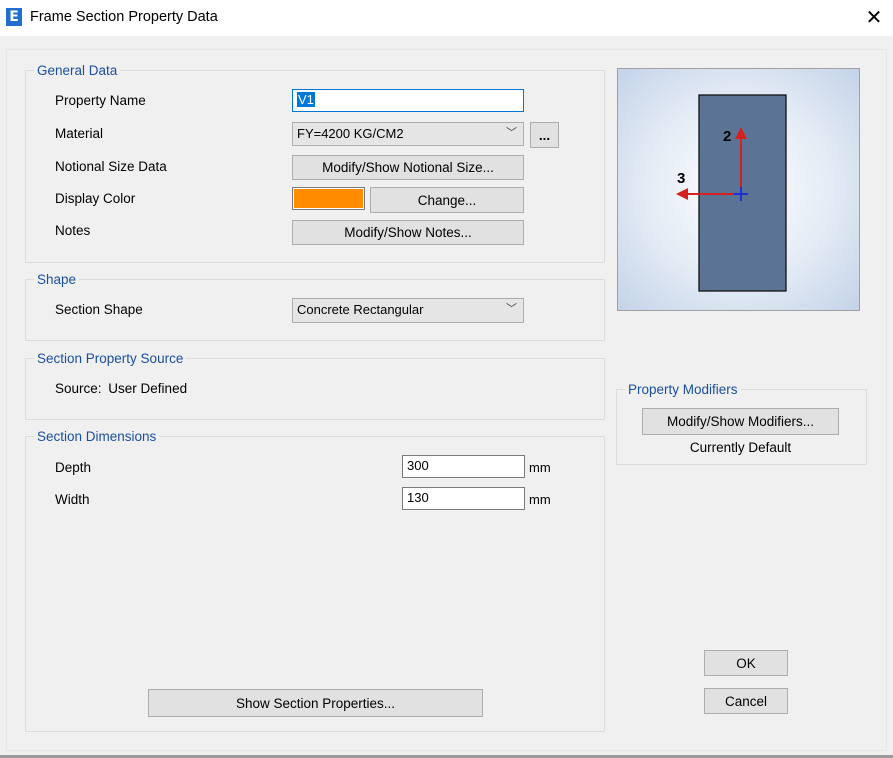  Describe the element at coordinates (683, 389) in the screenshot. I see `property-modifiers-legend: Property Modifiers` at that location.